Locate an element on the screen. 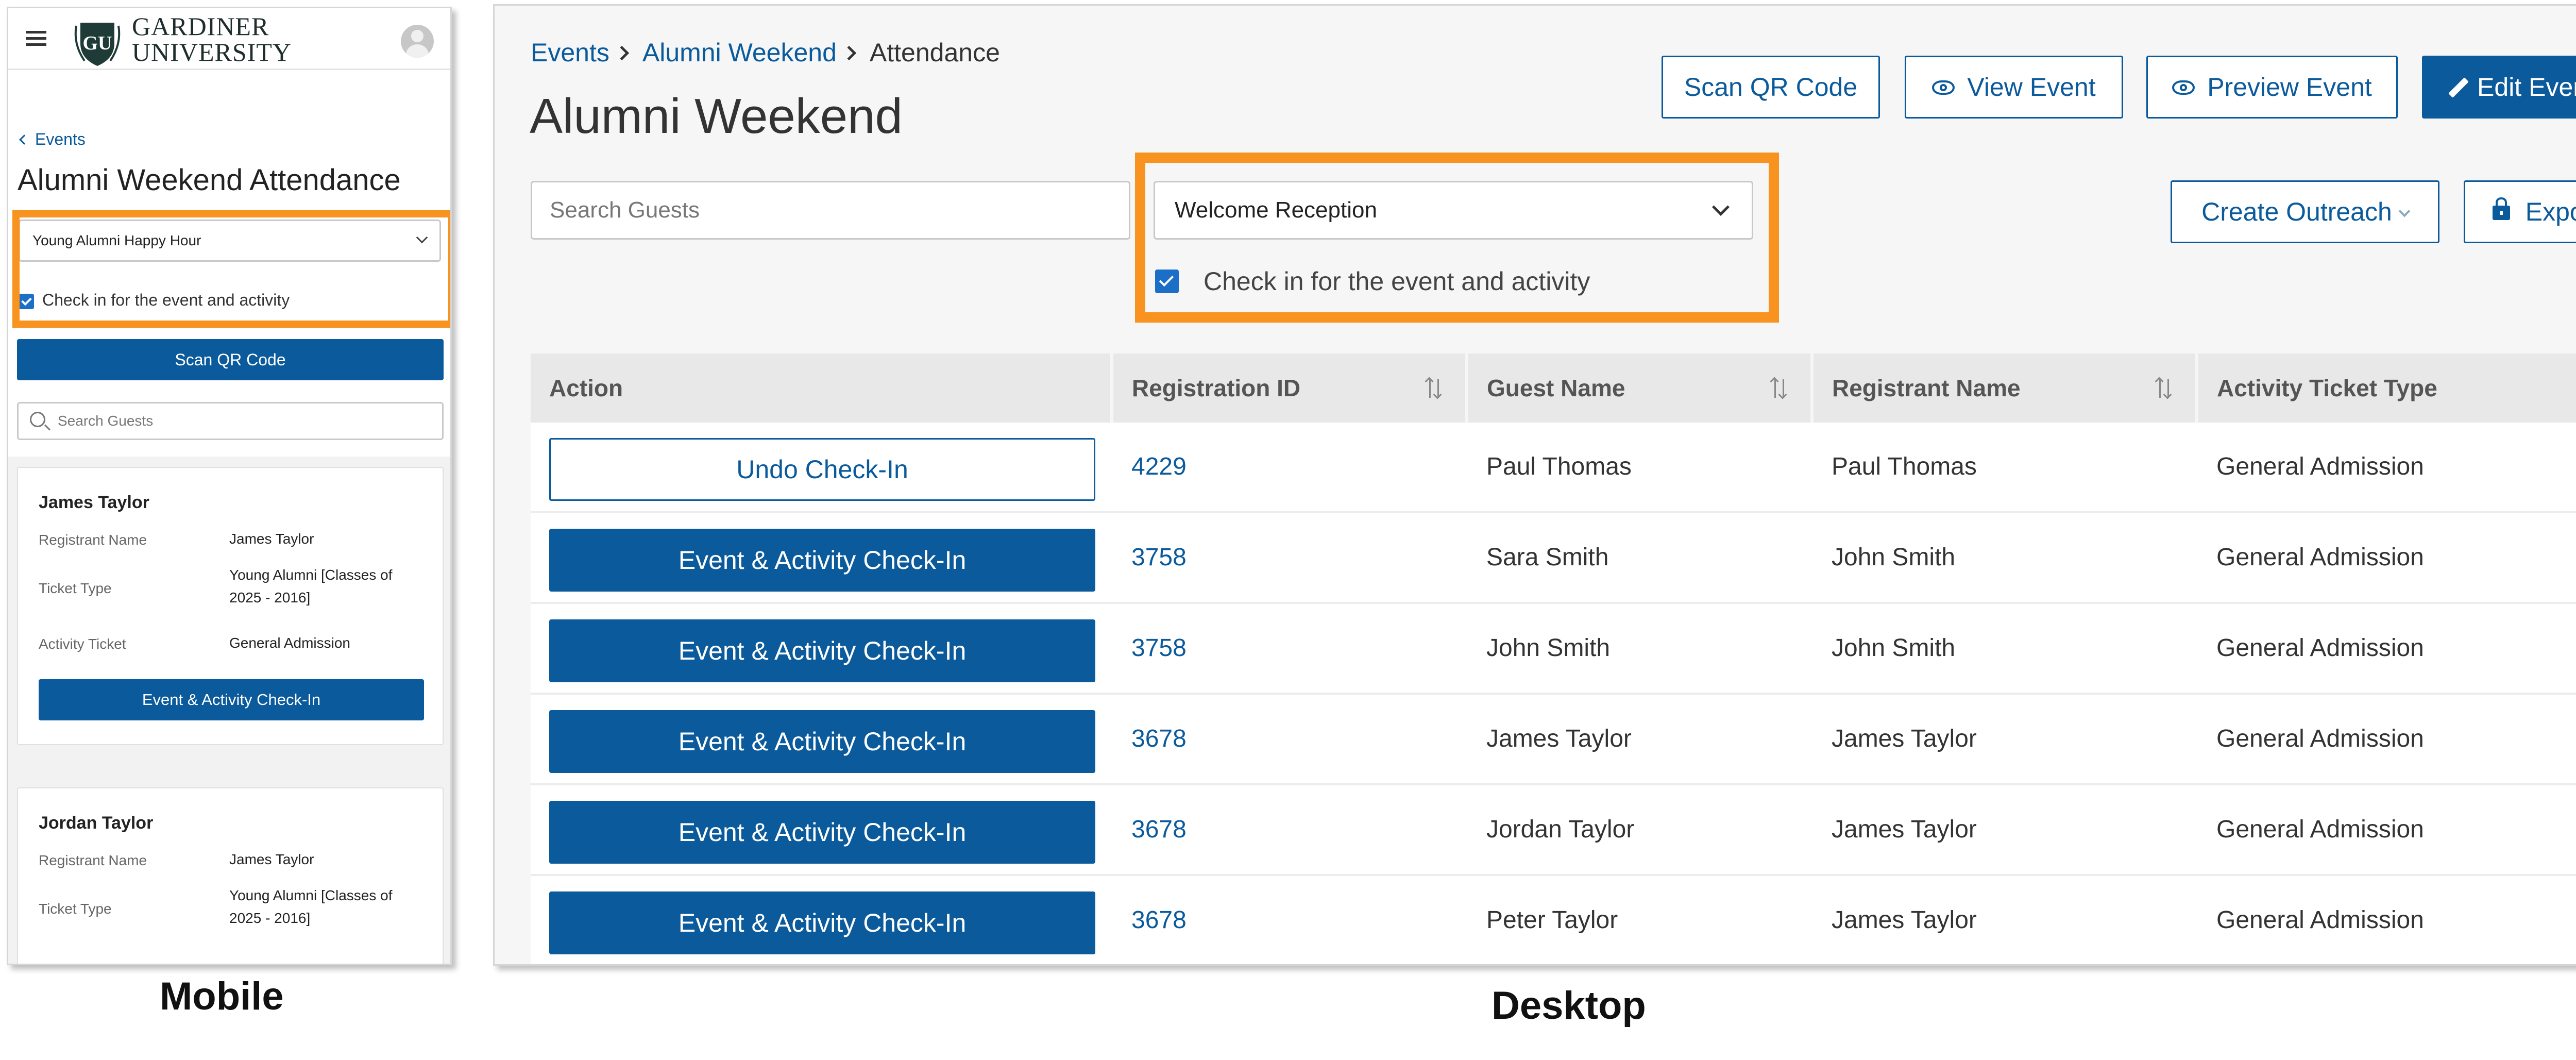 This screenshot has height=1060, width=2576. chevron-down-icon is located at coordinates (2404, 211).